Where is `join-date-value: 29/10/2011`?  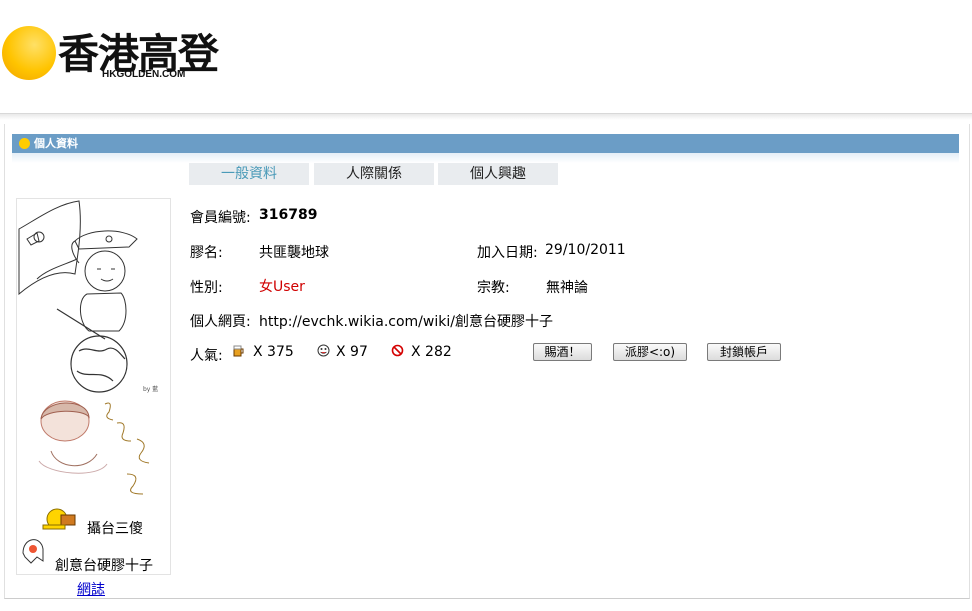
join-date-value: 29/10/2011 is located at coordinates (585, 250).